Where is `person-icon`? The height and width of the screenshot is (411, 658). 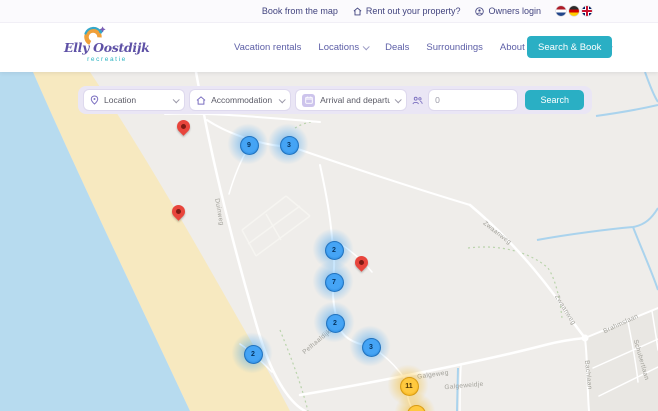
person-icon is located at coordinates (480, 11).